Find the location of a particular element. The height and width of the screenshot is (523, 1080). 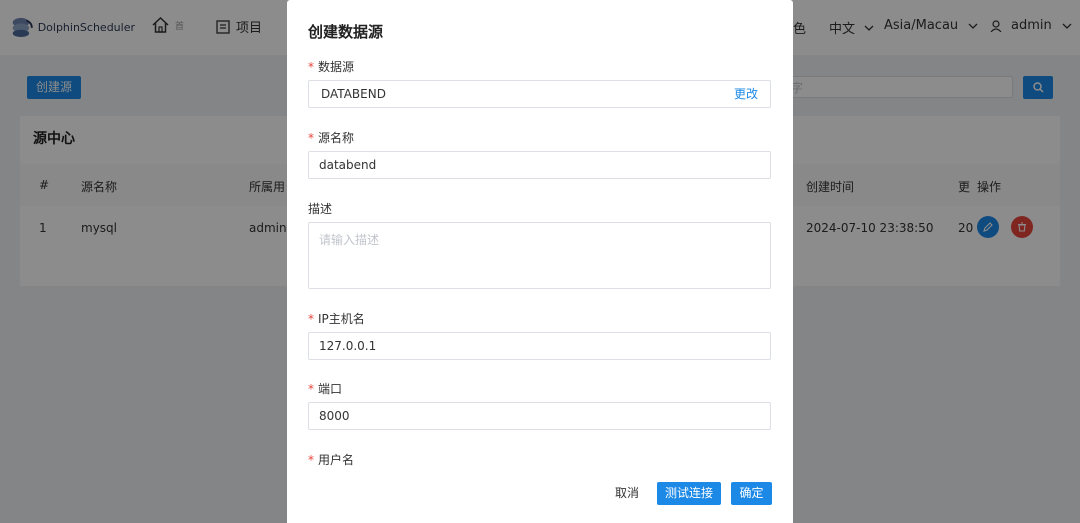

datasource-label: * 数据源 is located at coordinates (331, 67).